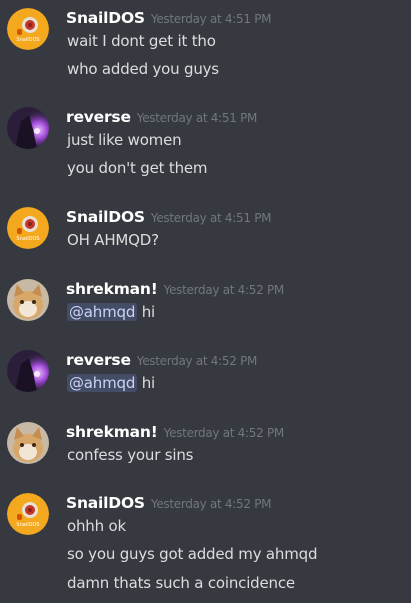 Image resolution: width=411 pixels, height=603 pixels. I want to click on message-text: damn thats such a coincidence, so click(181, 583).